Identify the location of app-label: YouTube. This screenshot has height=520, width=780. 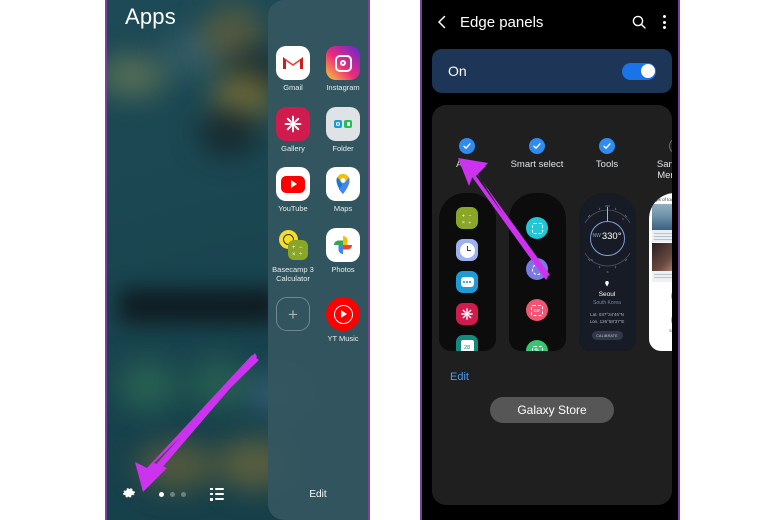
(293, 209).